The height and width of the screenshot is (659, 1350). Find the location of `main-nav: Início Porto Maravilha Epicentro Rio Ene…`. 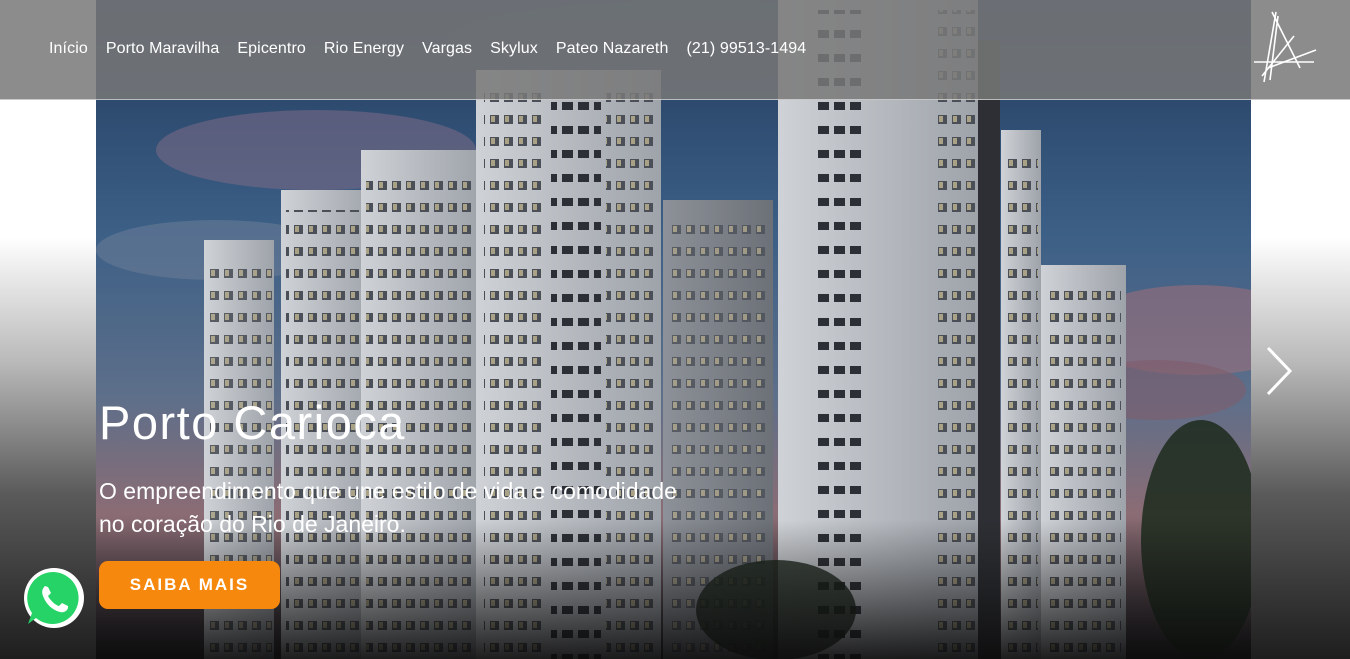

main-nav: Início Porto Maravilha Epicentro Rio Ene… is located at coordinates (427, 49).